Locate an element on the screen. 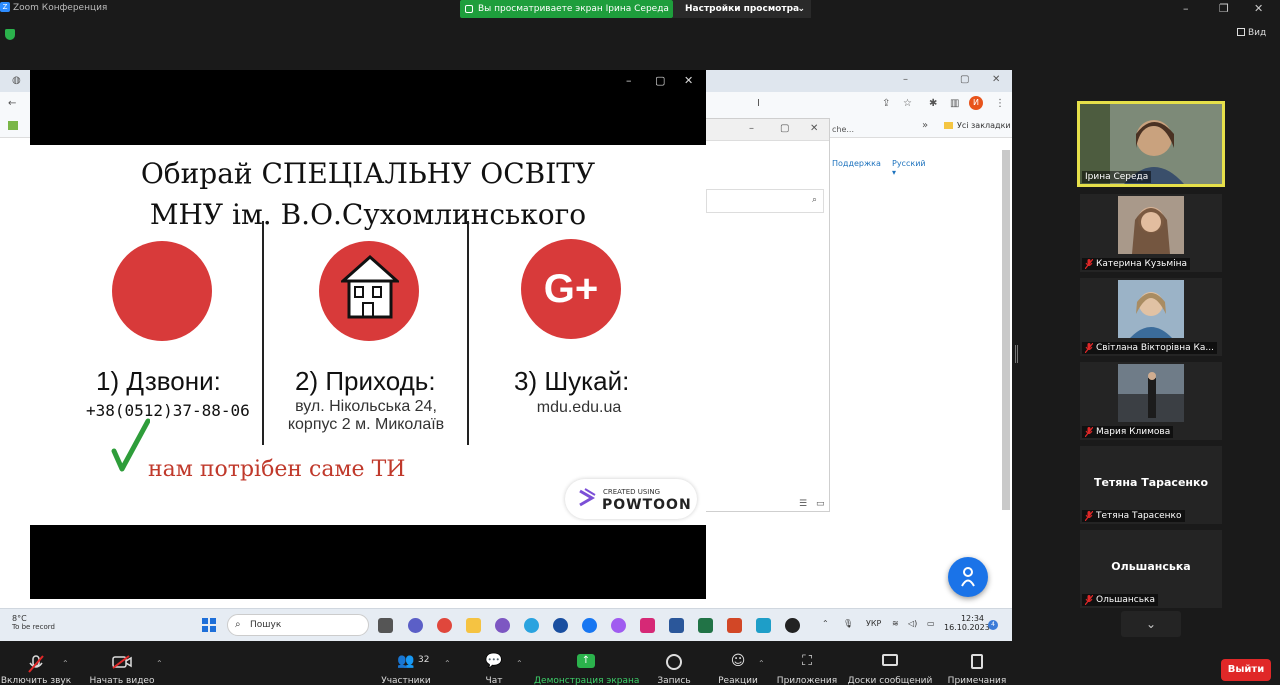 The image size is (1280, 685). participant-tile: Катерина Кузьміна is located at coordinates (1151, 233).